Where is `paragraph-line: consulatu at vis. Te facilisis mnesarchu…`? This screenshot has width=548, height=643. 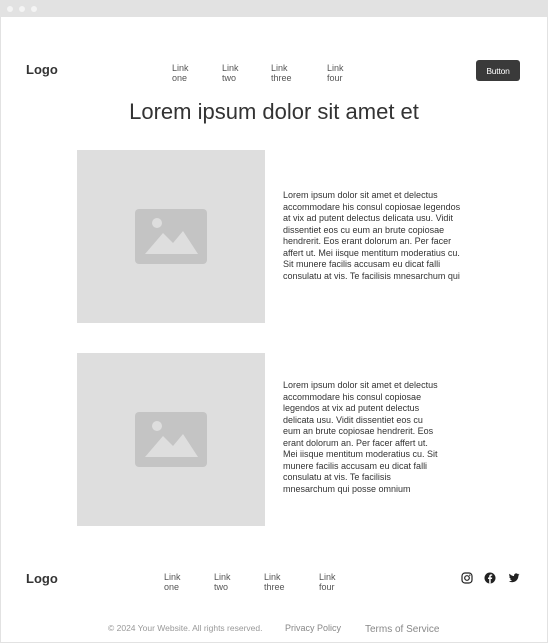
paragraph-line: consulatu at vis. Te facilisis mnesarchu… is located at coordinates (371, 275).